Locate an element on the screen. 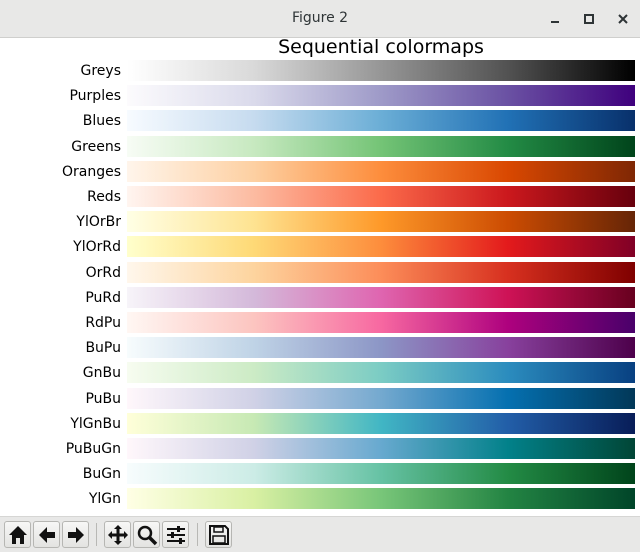 The height and width of the screenshot is (552, 640). colormap-label: RdPu is located at coordinates (103, 323).